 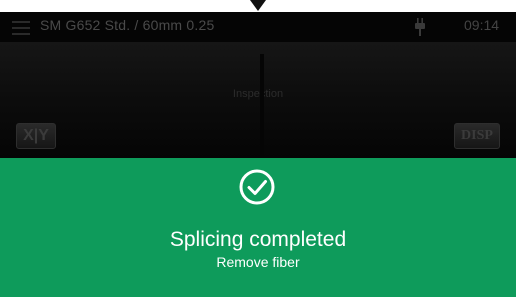 What do you see at coordinates (482, 25) in the screenshot?
I see `clock: 09:14` at bounding box center [482, 25].